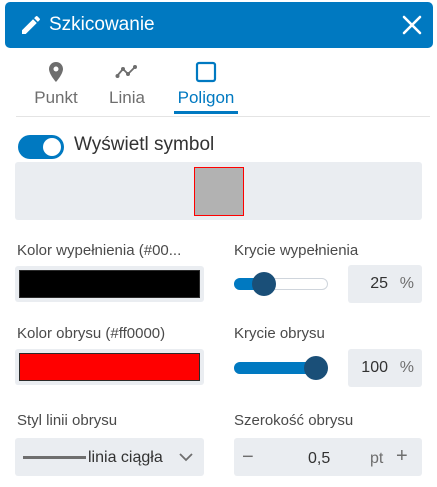 This screenshot has height=487, width=437. Describe the element at coordinates (125, 457) in the screenshot. I see `outline-style-value: linia ciągła` at that location.